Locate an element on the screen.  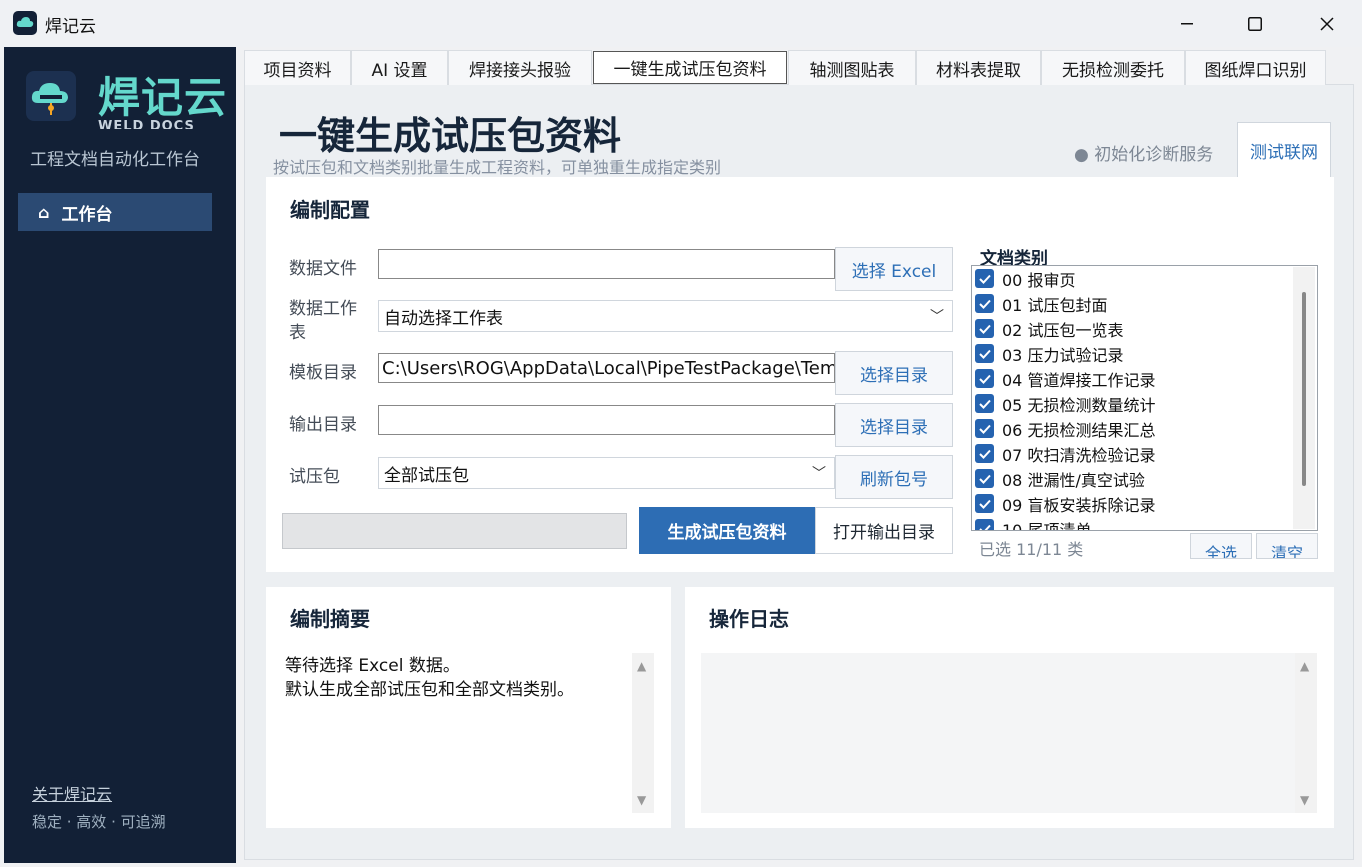
tab-generate-test-package: 一键生成试压包资料 is located at coordinates (690, 67).